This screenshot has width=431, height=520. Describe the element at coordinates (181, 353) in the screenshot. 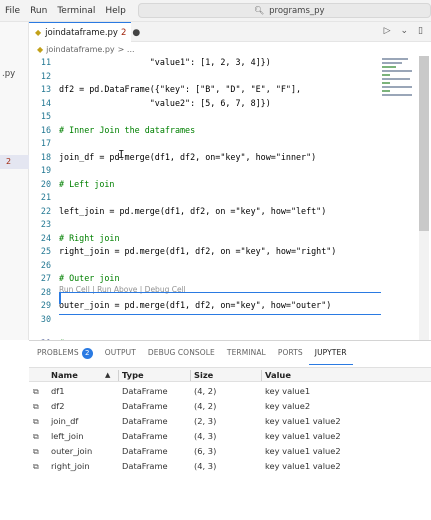

I see `panel-tab-debug-console: DEBUG CONSOLE` at that location.